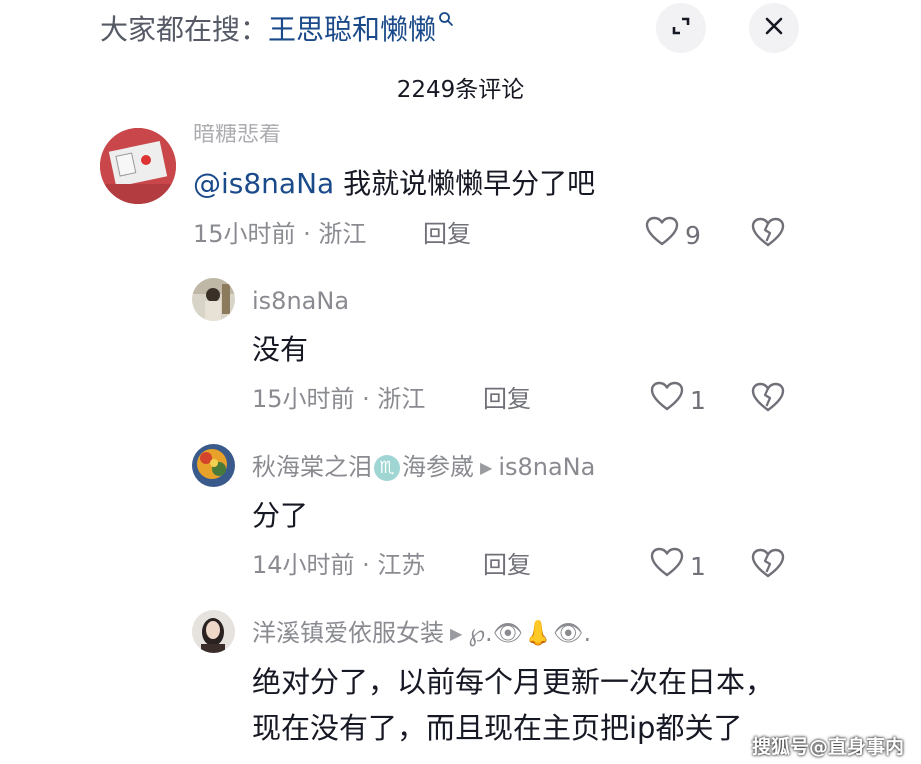  What do you see at coordinates (237, 135) in the screenshot?
I see `comment-author: 暗糖悲着` at bounding box center [237, 135].